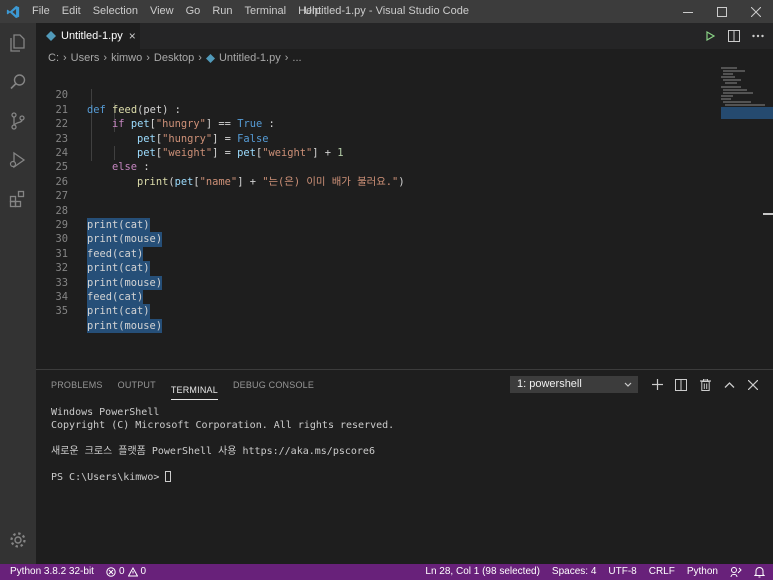 Image resolution: width=773 pixels, height=580 pixels. What do you see at coordinates (115, 11) in the screenshot?
I see `menu-selection: Selection` at bounding box center [115, 11].